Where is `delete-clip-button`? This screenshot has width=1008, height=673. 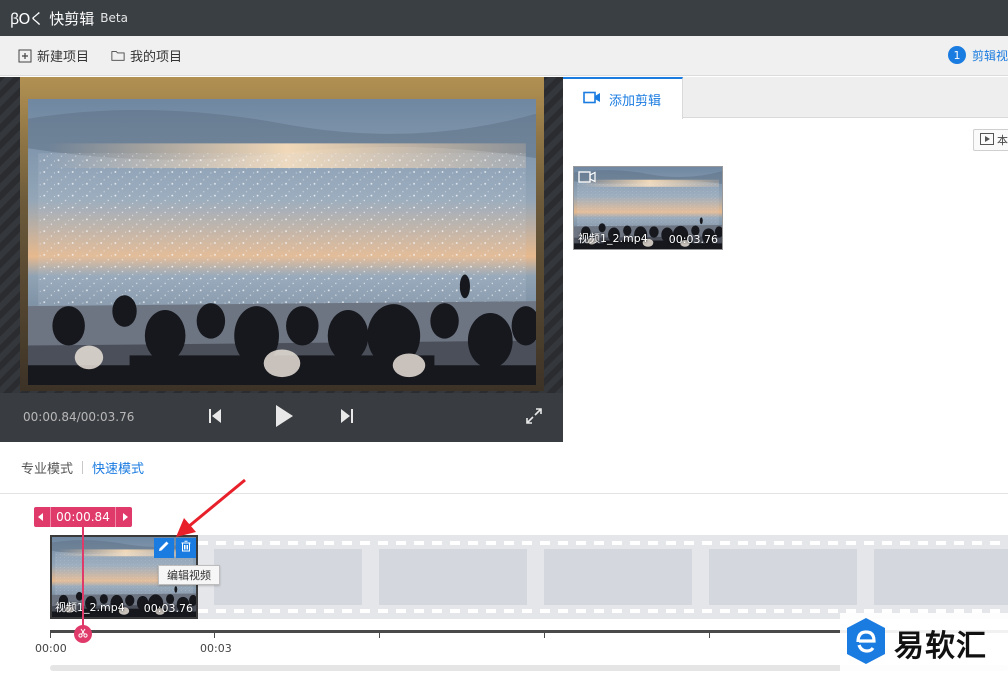 delete-clip-button is located at coordinates (186, 548).